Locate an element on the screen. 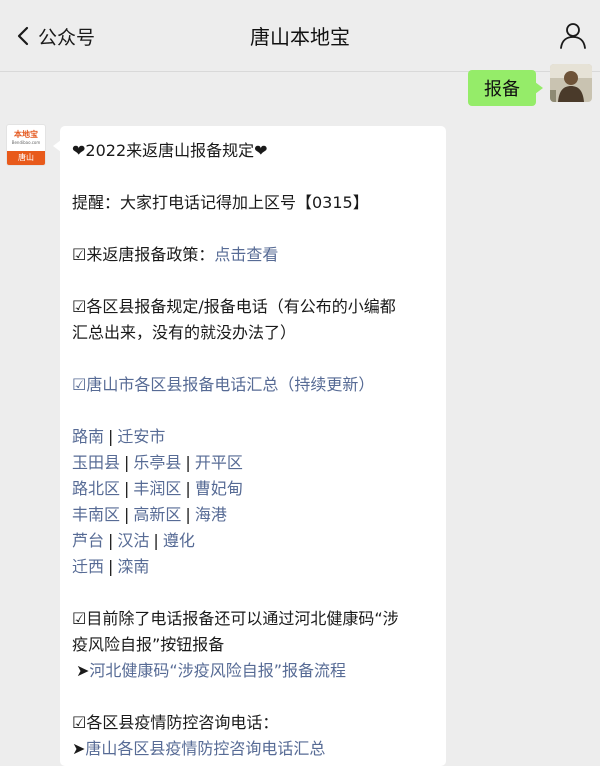  policy-link: 点击查看 is located at coordinates (246, 254).